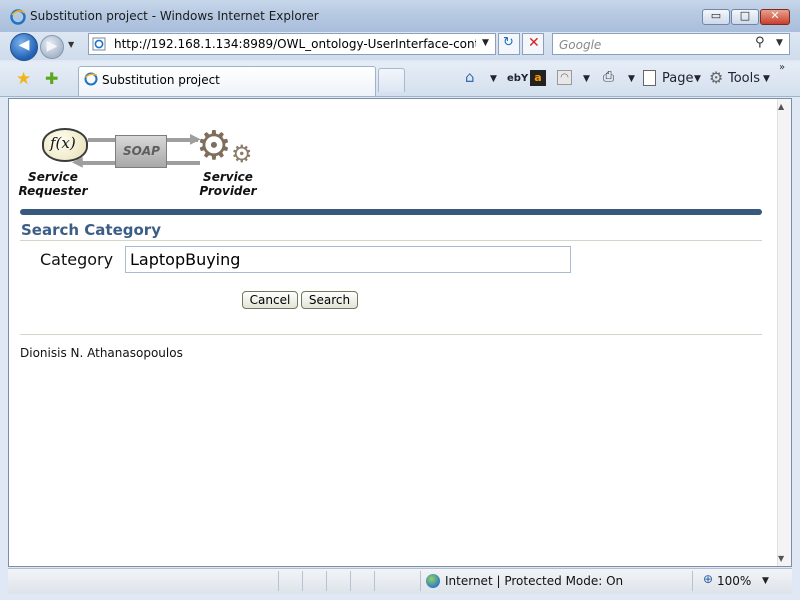 This screenshot has height=600, width=800. I want to click on stop-icon: ✕, so click(534, 43).